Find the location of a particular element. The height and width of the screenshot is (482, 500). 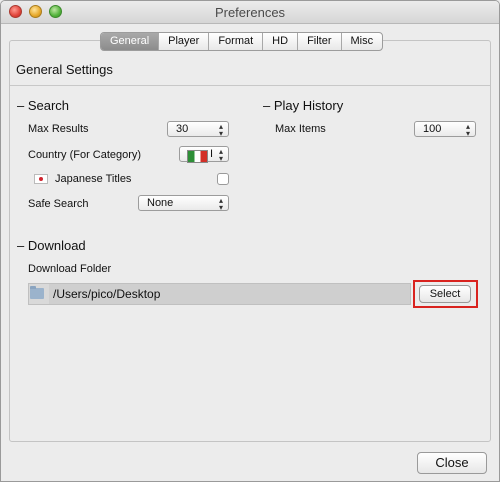

safe-search-select: None ▴ ▾ is located at coordinates (183, 203).